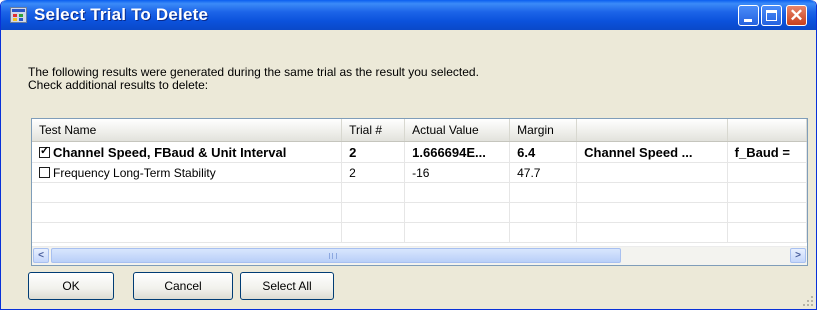 Image resolution: width=817 pixels, height=310 pixels. I want to click on column-header-actual-value: Actual Value, so click(457, 130).